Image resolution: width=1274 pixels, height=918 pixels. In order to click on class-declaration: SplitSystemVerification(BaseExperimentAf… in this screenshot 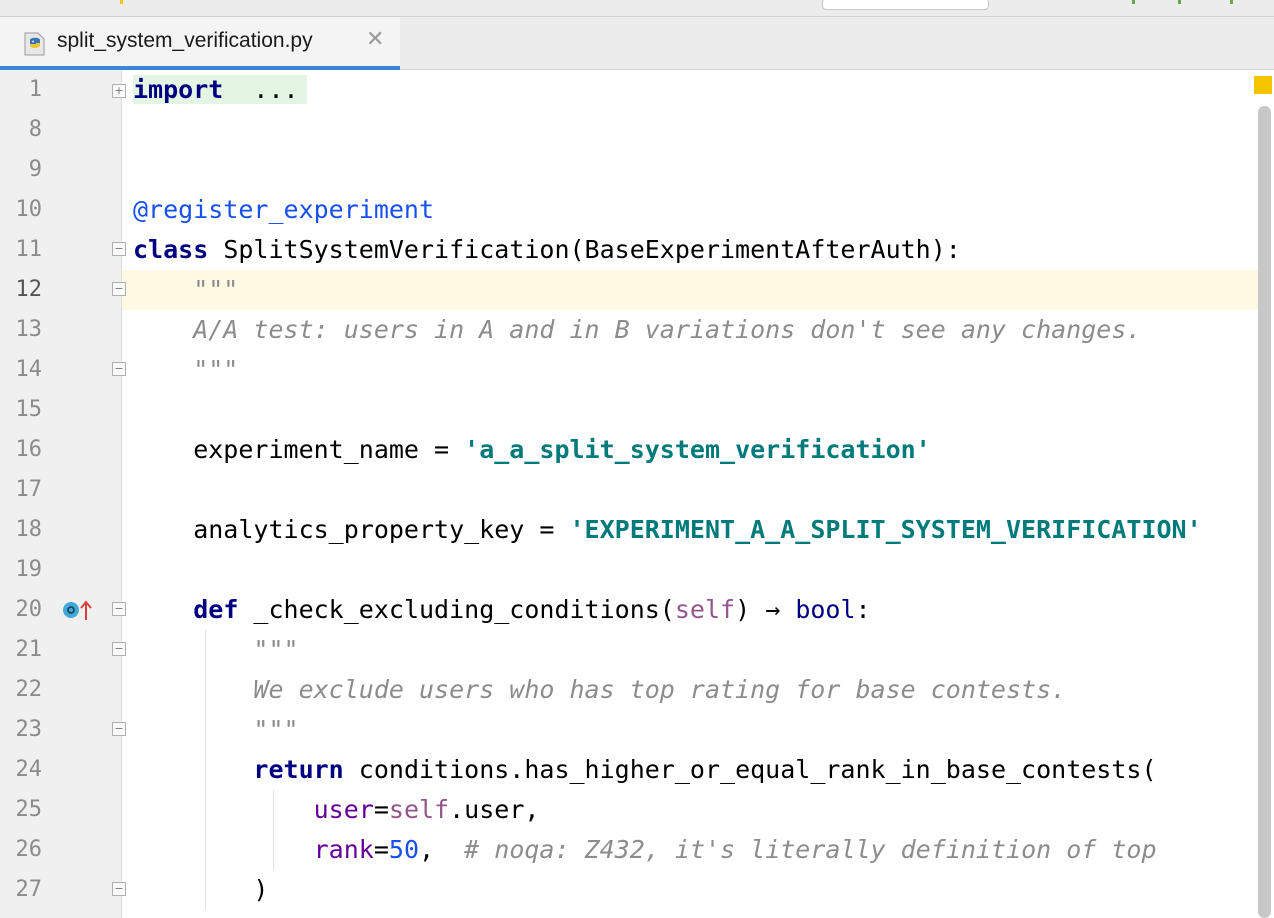, I will do `click(584, 249)`.